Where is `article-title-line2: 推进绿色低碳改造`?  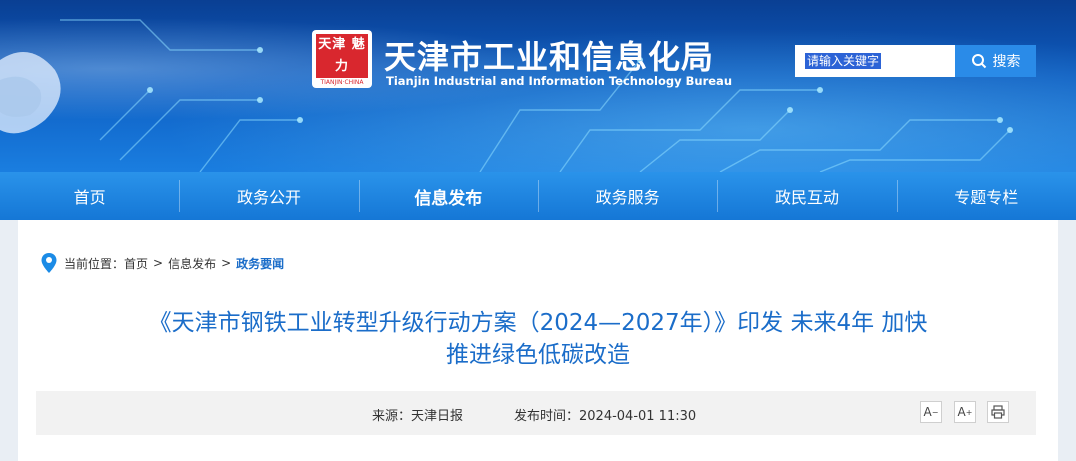 article-title-line2: 推进绿色低碳改造 is located at coordinates (538, 355).